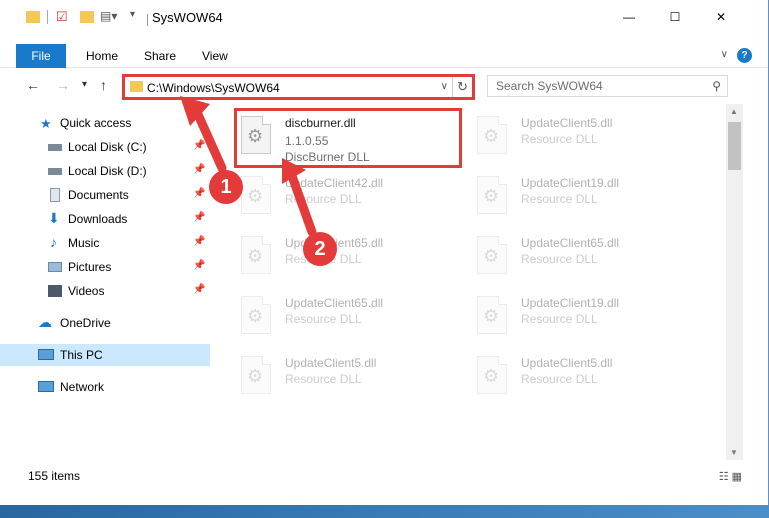  I want to click on callout-1: 1, so click(226, 187).